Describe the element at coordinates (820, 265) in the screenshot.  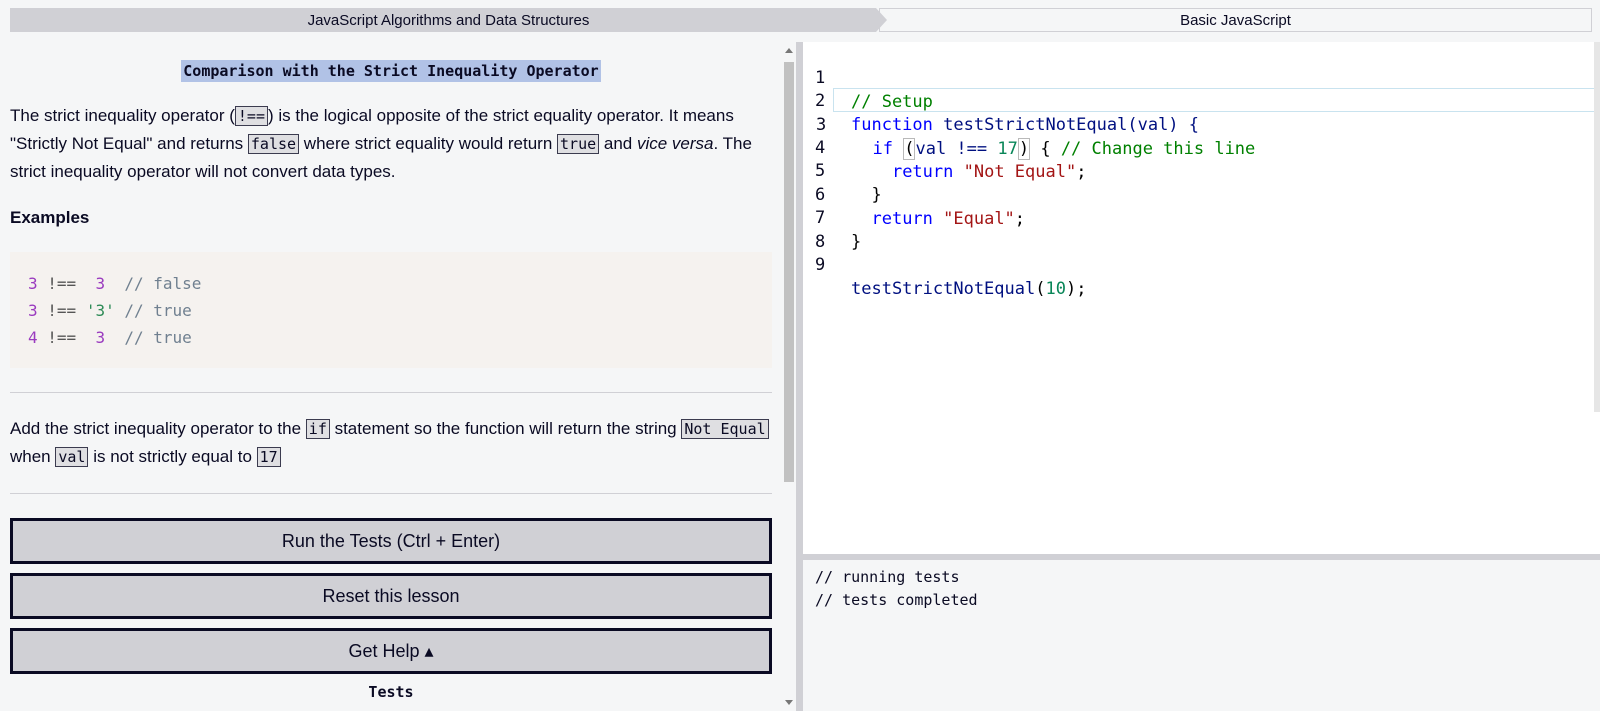
I see `line-number: 9` at that location.